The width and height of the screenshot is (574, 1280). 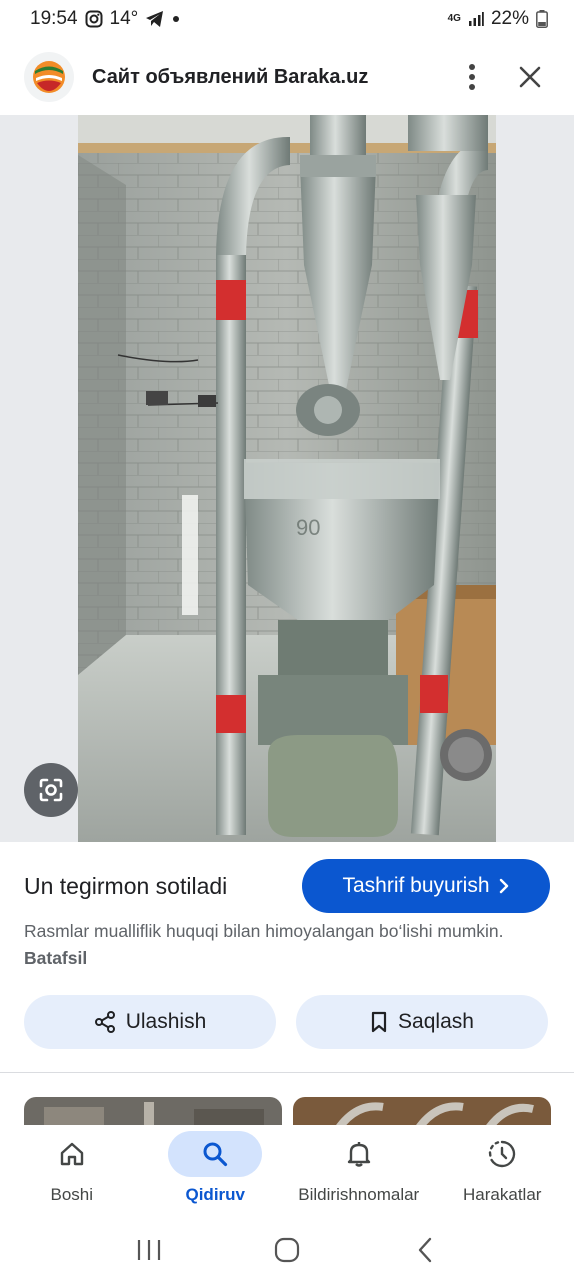 I want to click on nav-activity-label: Harakatlar, so click(x=502, y=1194).